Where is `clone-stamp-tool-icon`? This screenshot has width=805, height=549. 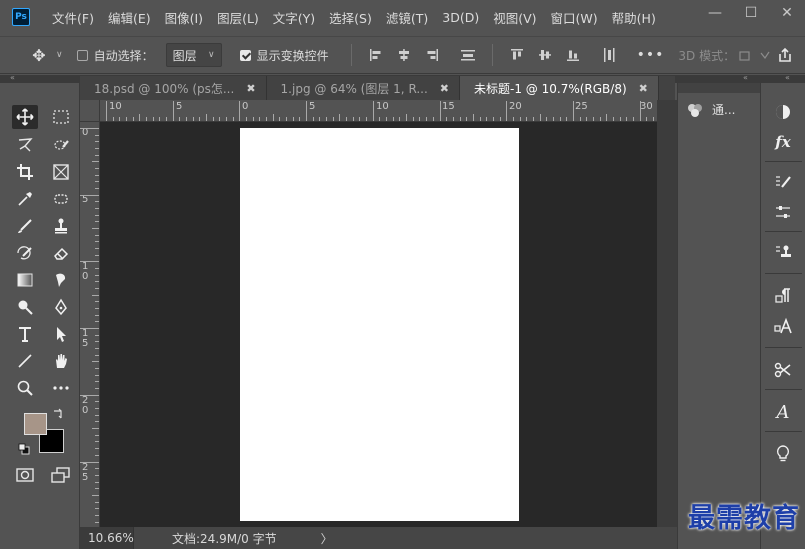
clone-stamp-tool-icon is located at coordinates (61, 226).